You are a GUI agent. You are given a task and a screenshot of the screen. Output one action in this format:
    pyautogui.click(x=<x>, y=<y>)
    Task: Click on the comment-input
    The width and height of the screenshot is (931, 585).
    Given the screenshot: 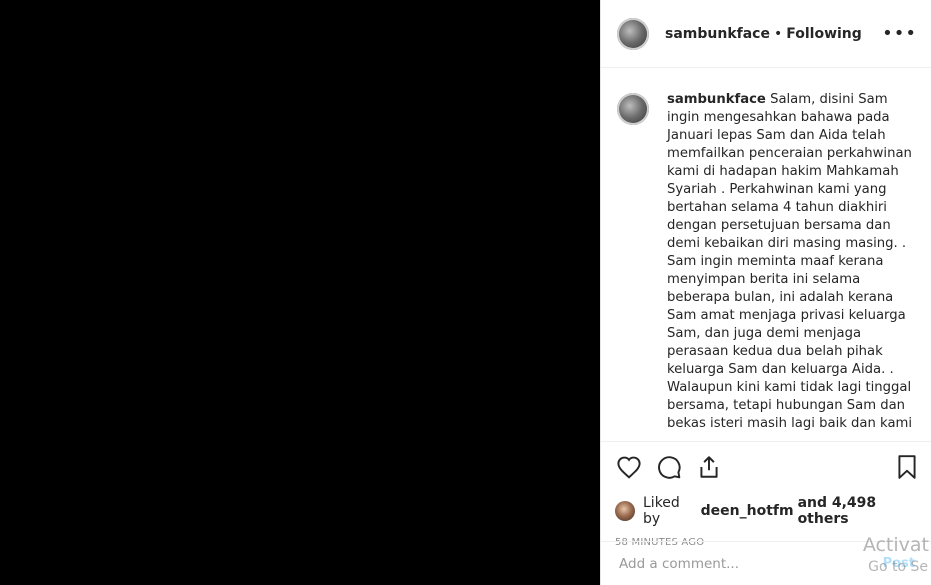 What is the action you would take?
    pyautogui.click(x=729, y=563)
    